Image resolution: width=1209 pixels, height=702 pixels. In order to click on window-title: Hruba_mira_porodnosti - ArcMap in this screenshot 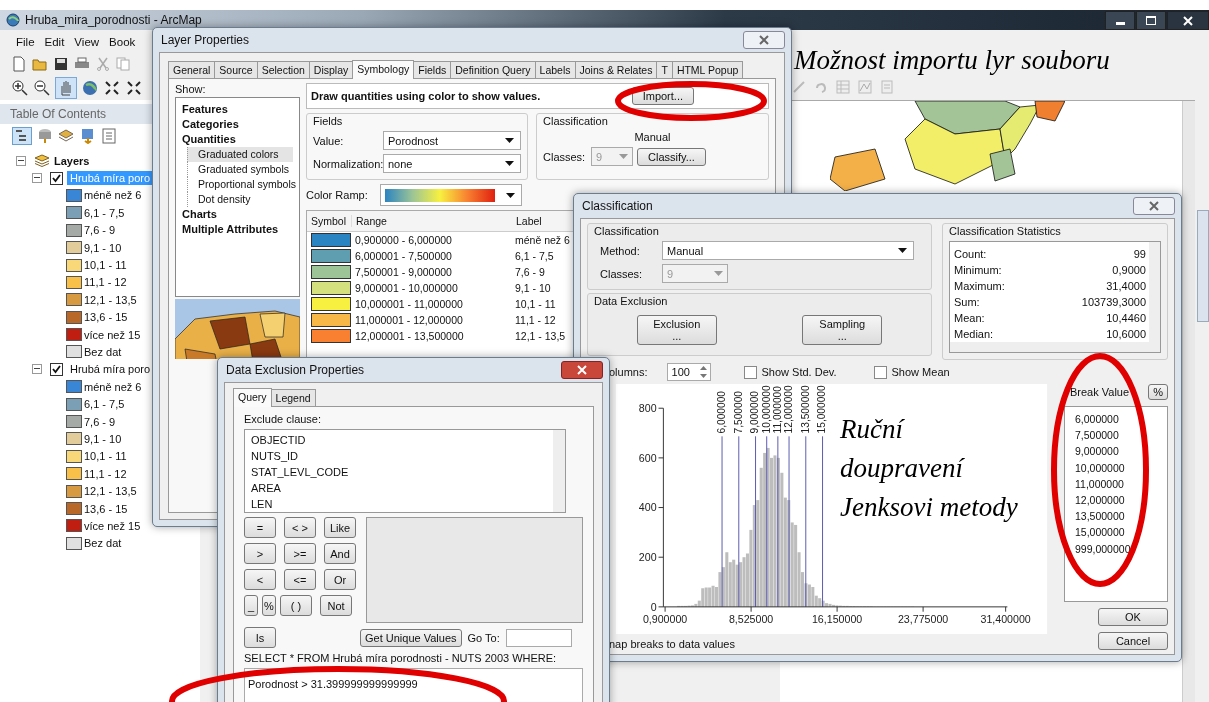, I will do `click(113, 20)`.